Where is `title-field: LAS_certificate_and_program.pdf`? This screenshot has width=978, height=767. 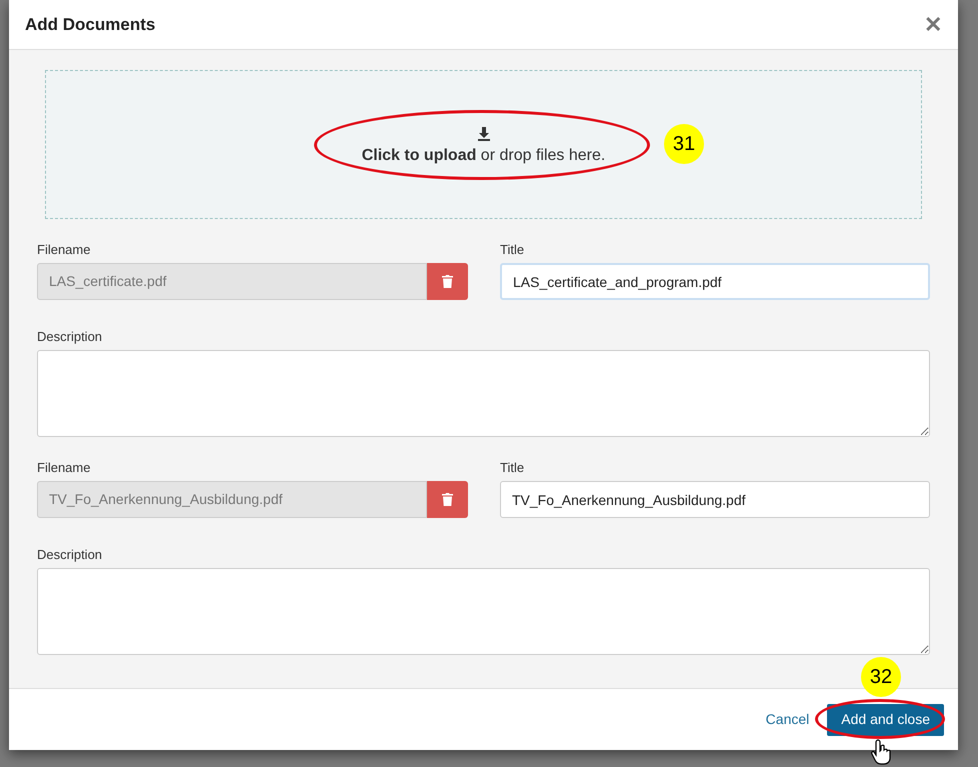
title-field: LAS_certificate_and_program.pdf is located at coordinates (715, 281).